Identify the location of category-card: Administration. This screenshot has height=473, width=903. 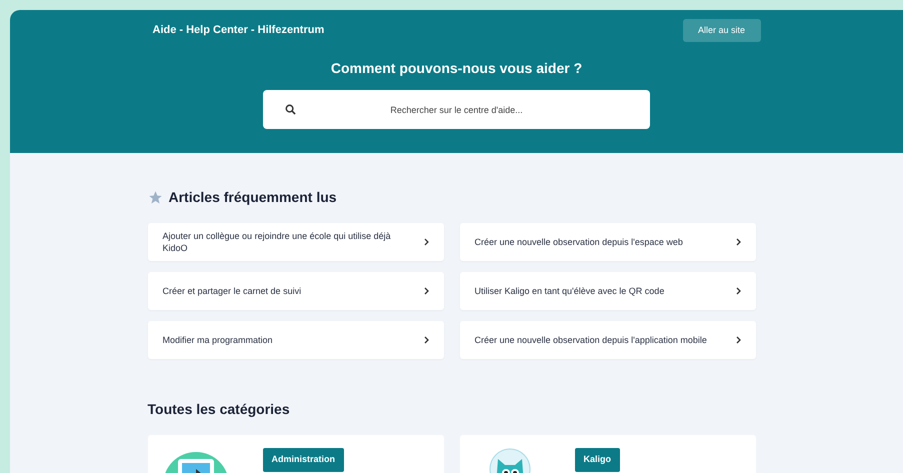
(296, 454).